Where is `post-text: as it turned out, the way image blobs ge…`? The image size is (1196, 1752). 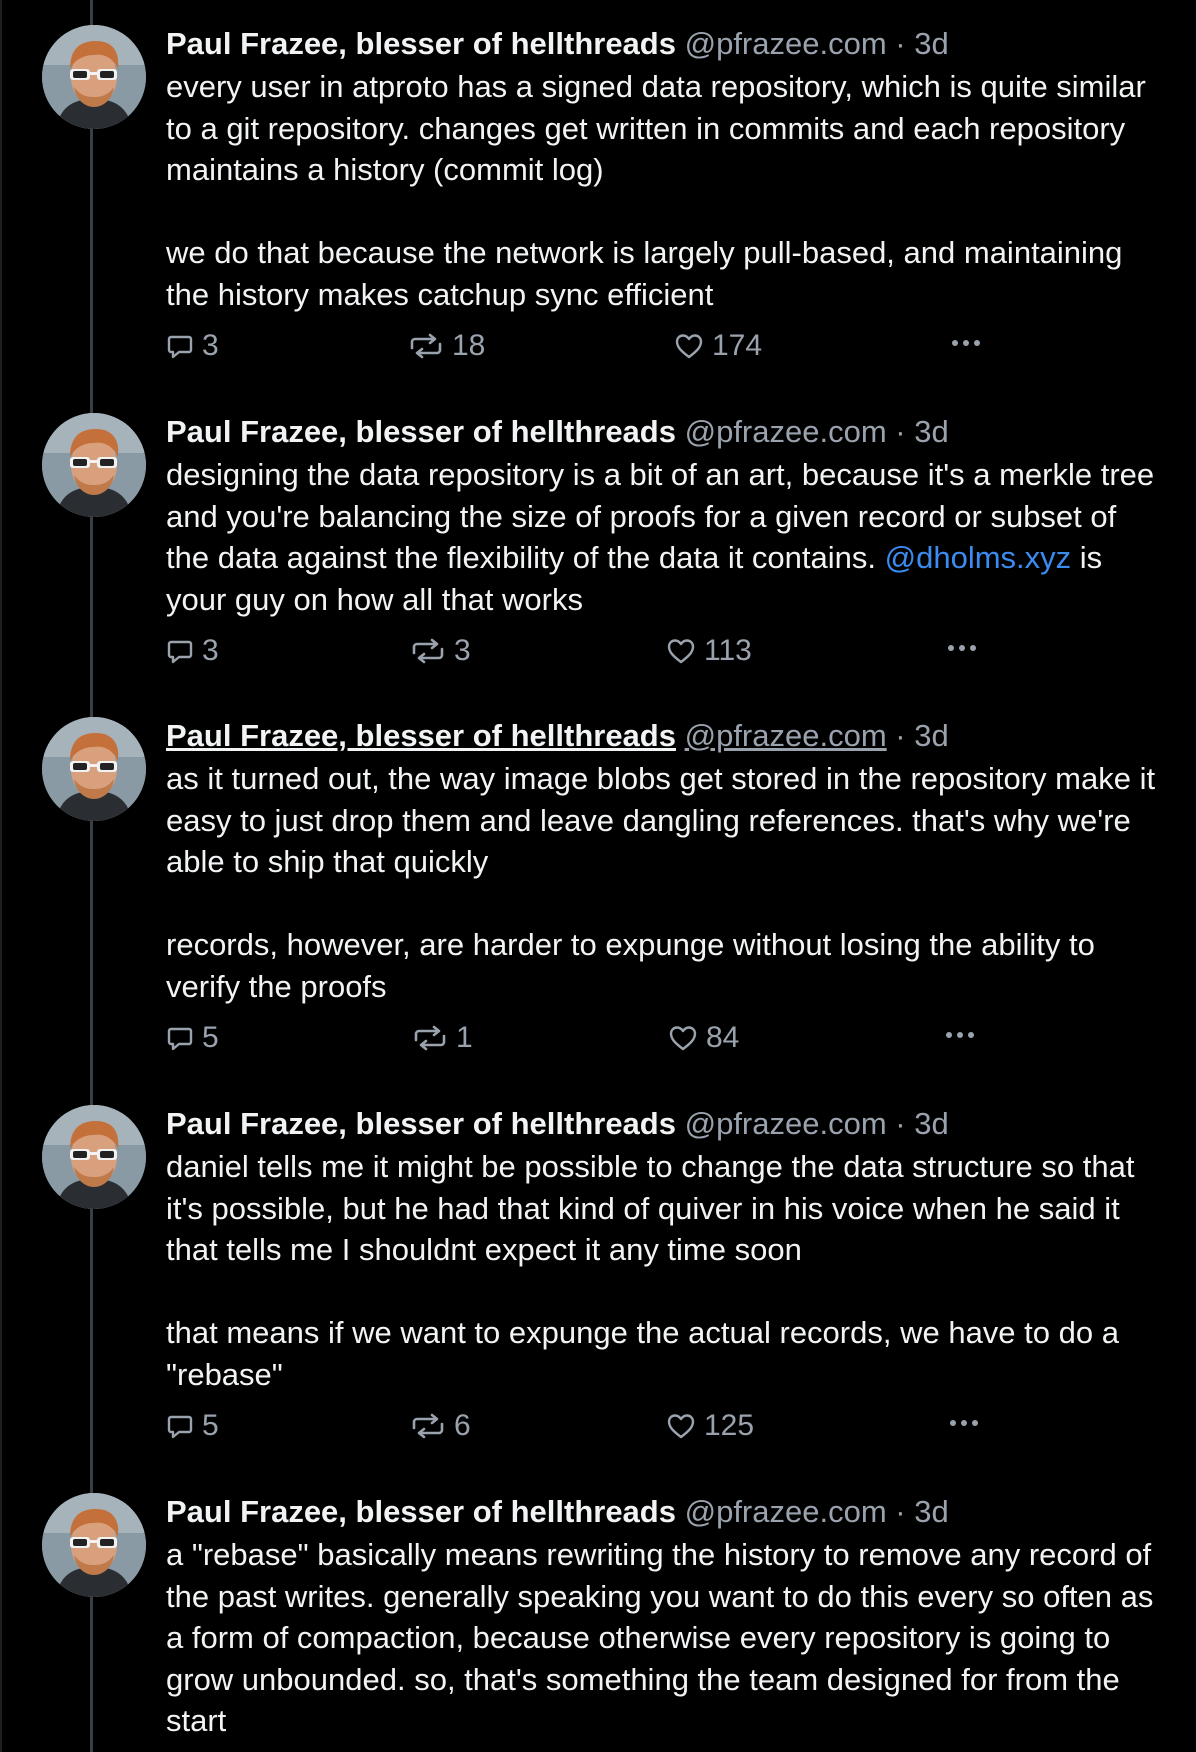 post-text: as it turned out, the way image blobs ge… is located at coordinates (661, 882).